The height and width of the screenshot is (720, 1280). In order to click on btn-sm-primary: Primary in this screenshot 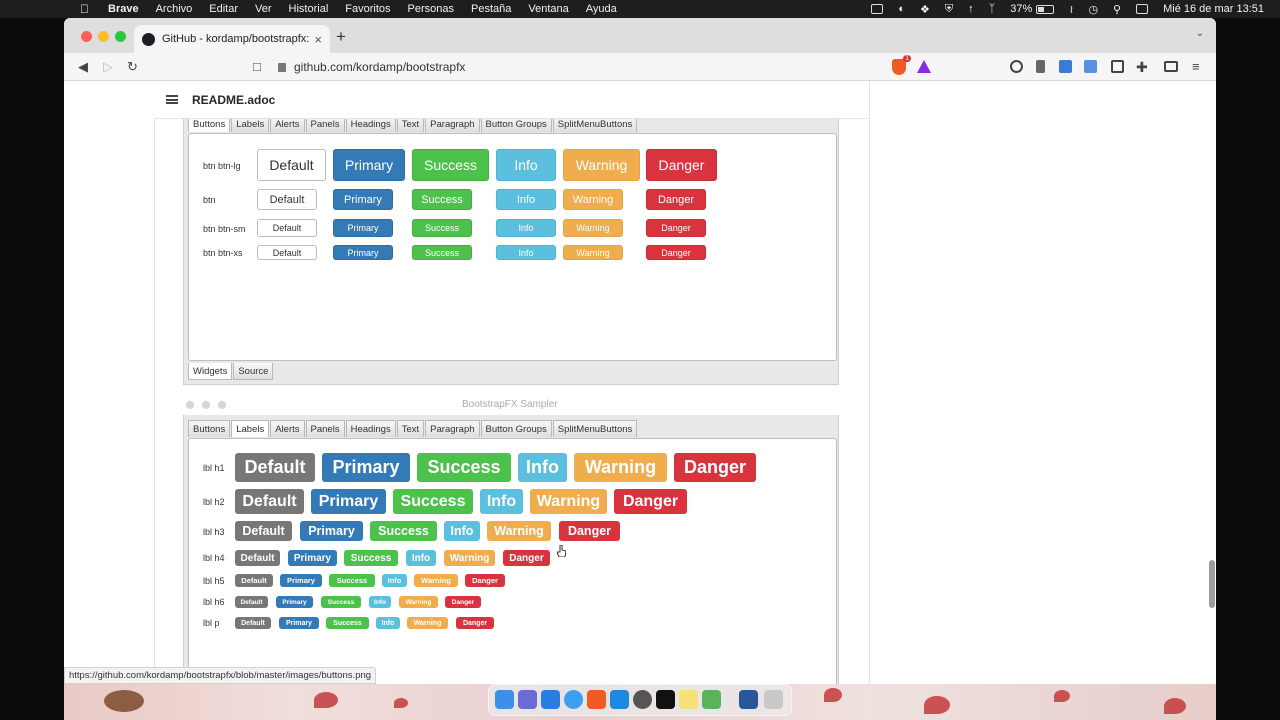, I will do `click(363, 228)`.